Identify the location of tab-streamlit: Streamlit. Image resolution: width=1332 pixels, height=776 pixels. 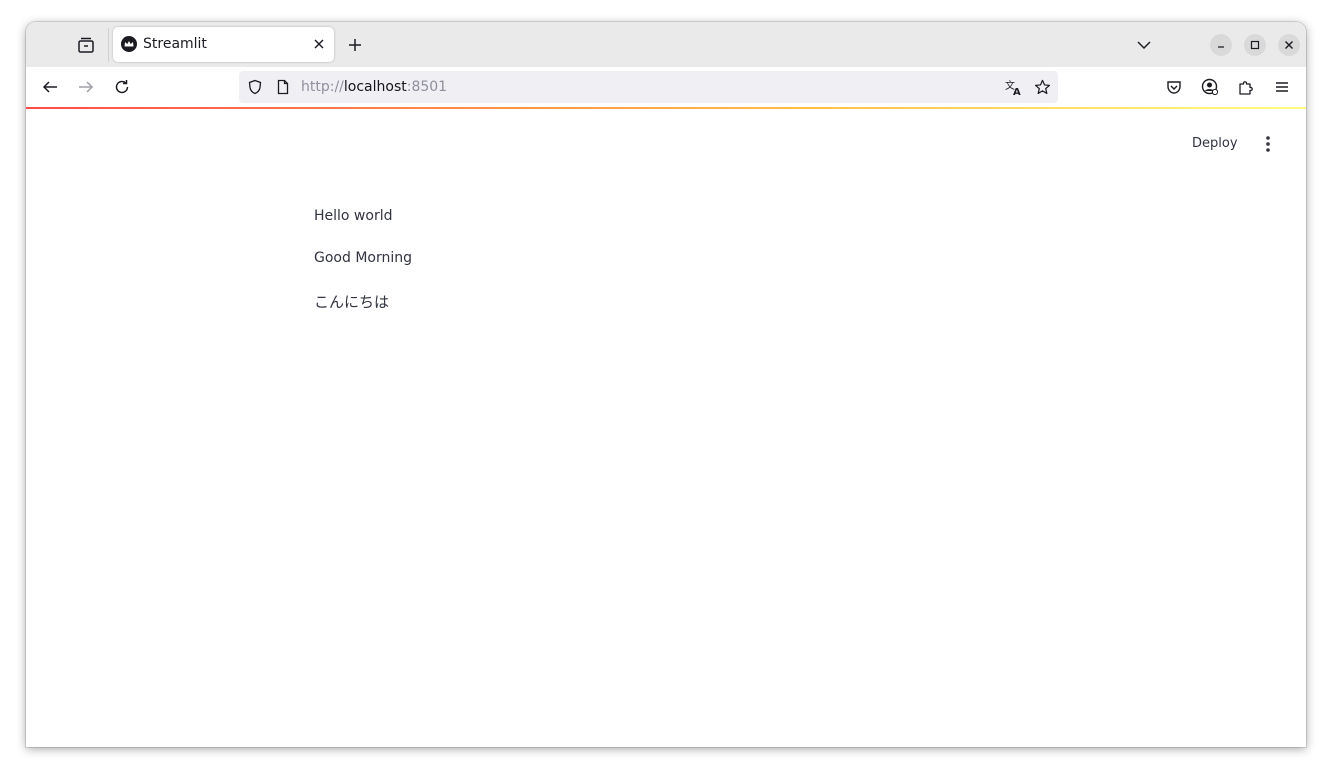
(223, 44).